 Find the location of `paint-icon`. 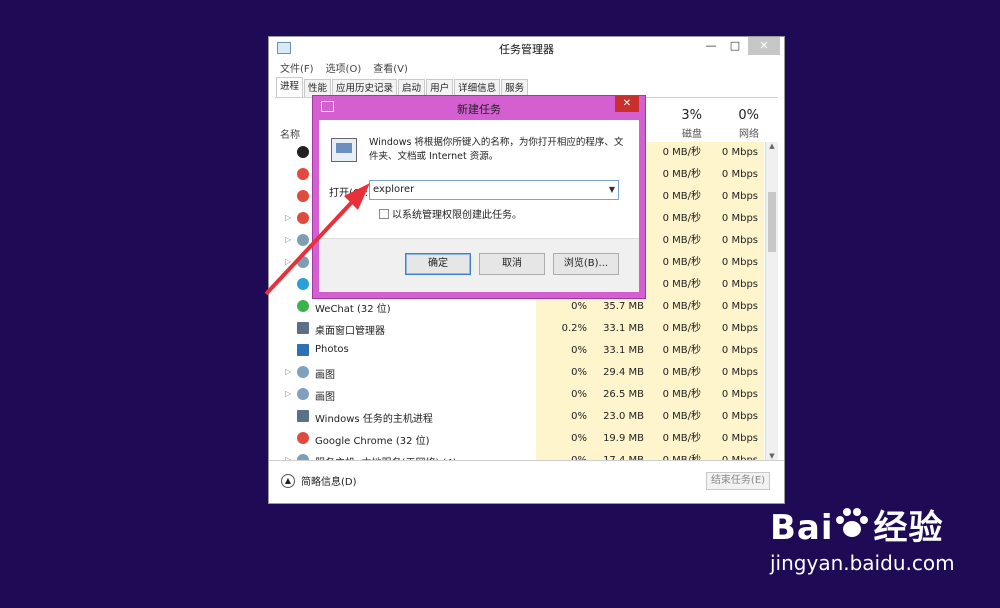

paint-icon is located at coordinates (303, 372).